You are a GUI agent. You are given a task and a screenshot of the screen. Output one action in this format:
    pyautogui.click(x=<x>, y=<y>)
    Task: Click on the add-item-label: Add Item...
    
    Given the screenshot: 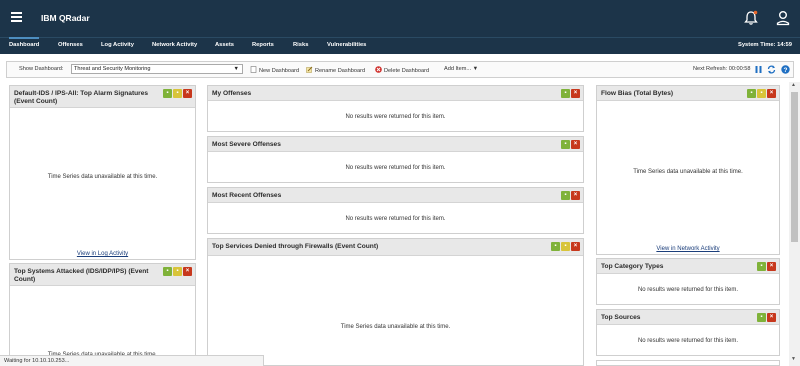 What is the action you would take?
    pyautogui.click(x=458, y=69)
    